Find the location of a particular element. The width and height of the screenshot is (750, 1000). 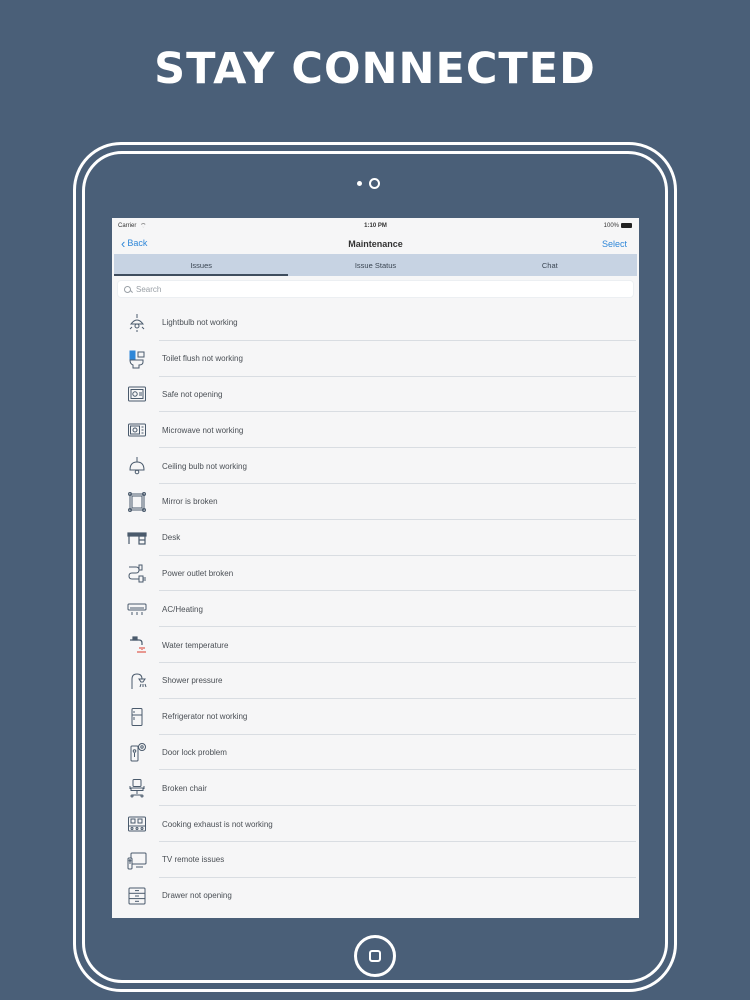

list-item-label: Ceiling bulb not working is located at coordinates (204, 466).